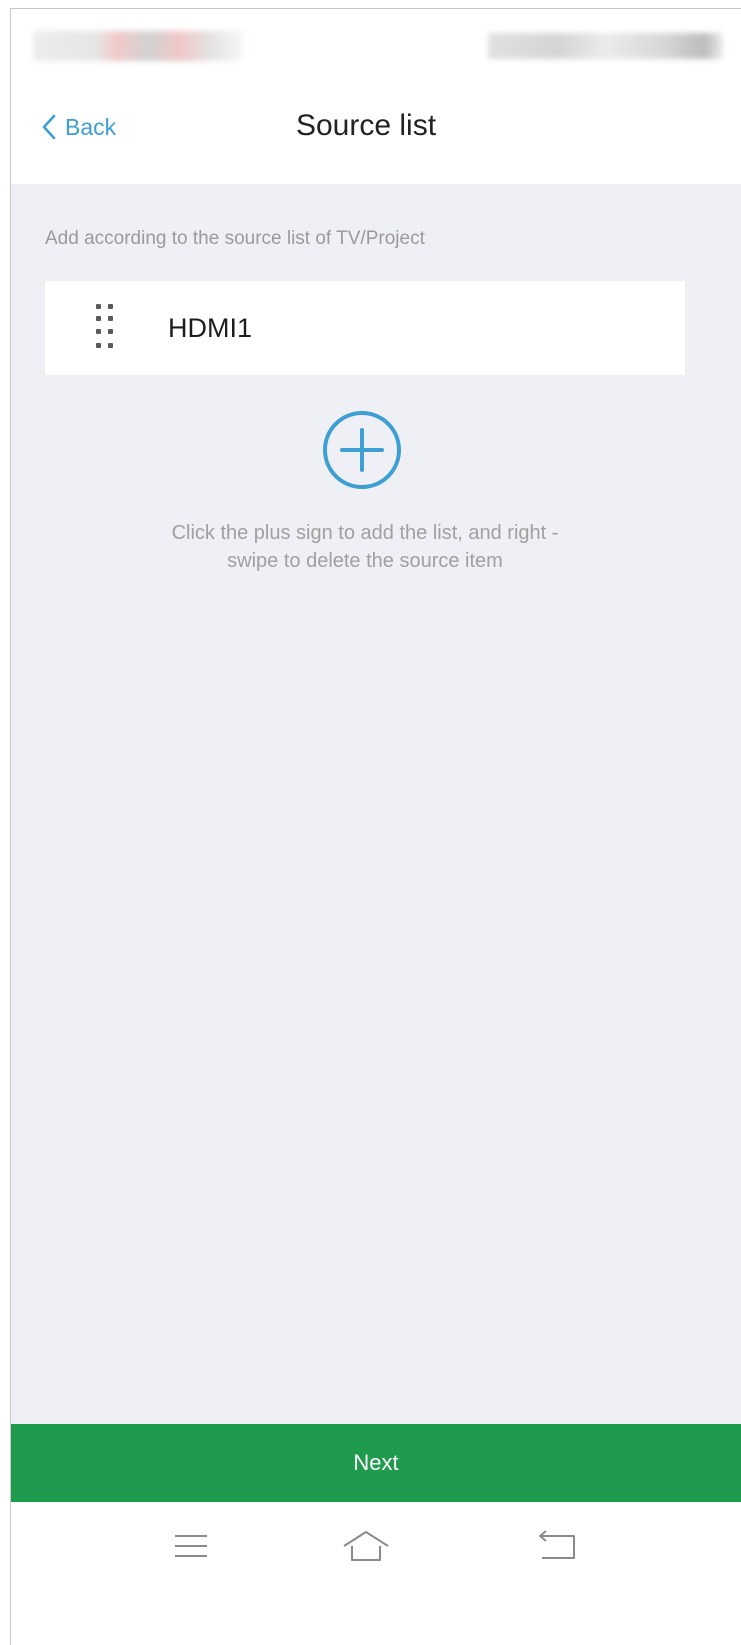  What do you see at coordinates (138, 46) in the screenshot?
I see `status-bar-left-blurred` at bounding box center [138, 46].